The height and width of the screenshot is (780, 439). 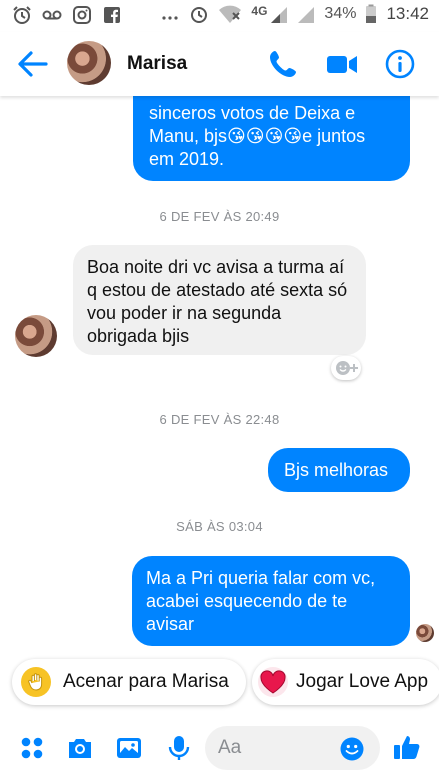 I want to click on status-bar: 4G 34% 13:42, so click(x=219, y=16).